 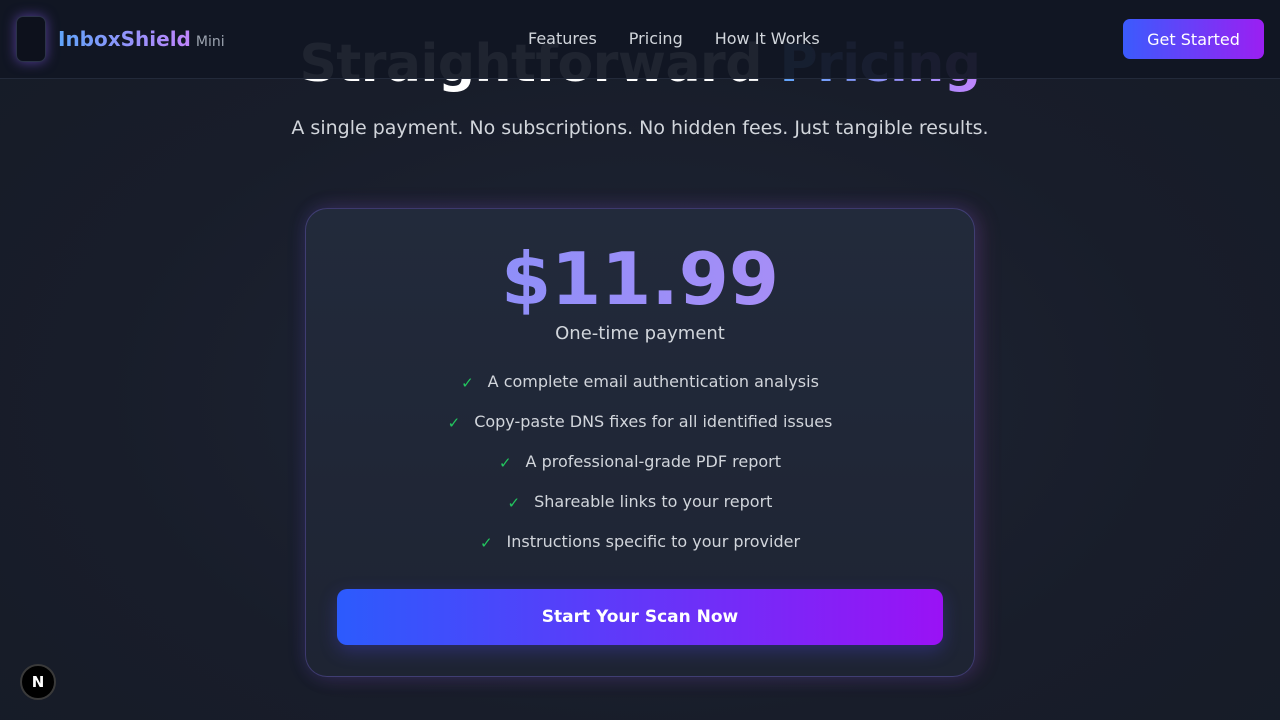 I want to click on main-nav: Features Pricing How It Works, so click(x=690, y=38).